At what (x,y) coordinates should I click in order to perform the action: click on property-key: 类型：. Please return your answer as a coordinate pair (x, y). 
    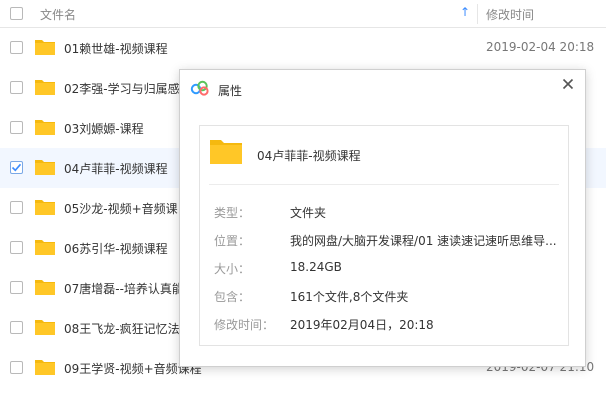
    Looking at the image, I should click on (232, 213).